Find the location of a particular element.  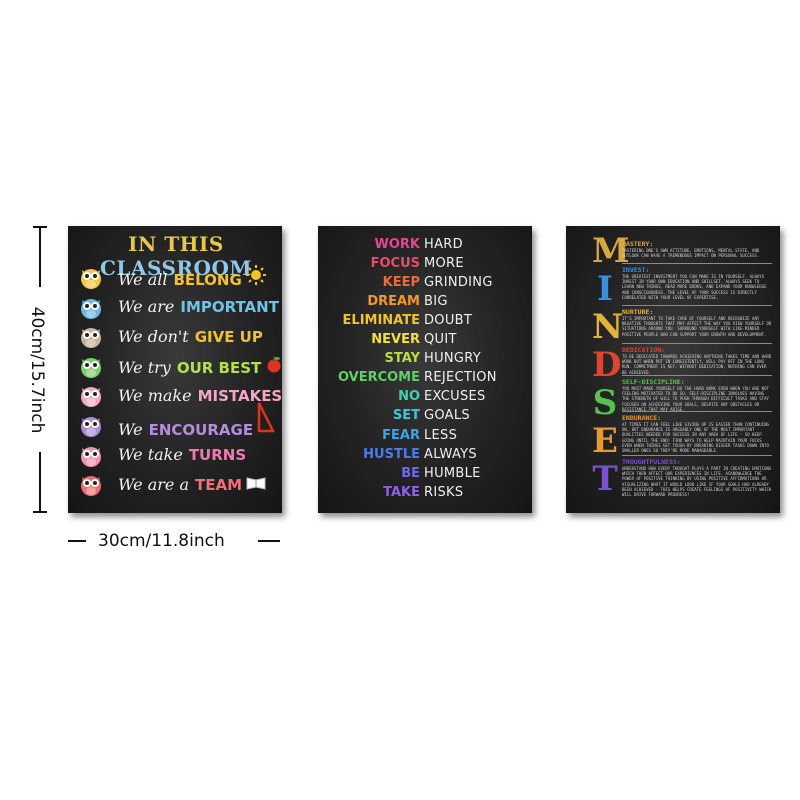

poster2-row: FEAR LESS is located at coordinates (425, 435).